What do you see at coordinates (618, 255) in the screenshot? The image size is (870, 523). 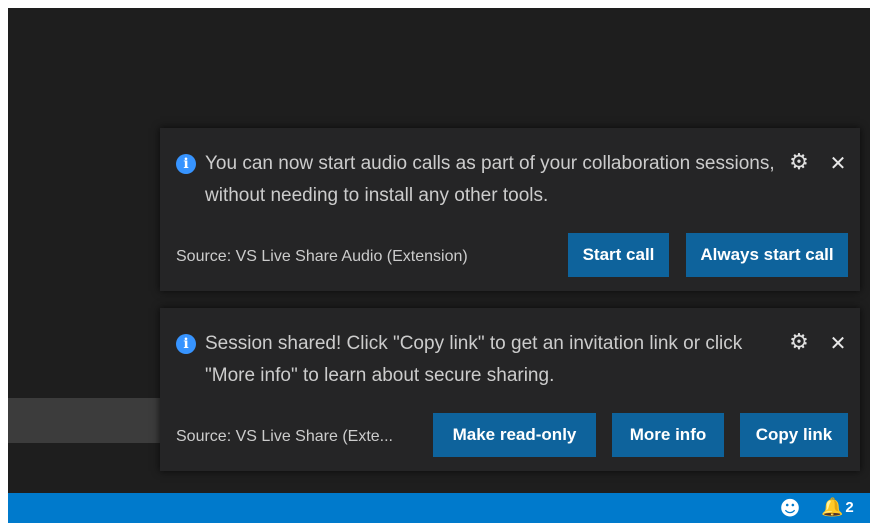 I see `start-call-button: Start call` at bounding box center [618, 255].